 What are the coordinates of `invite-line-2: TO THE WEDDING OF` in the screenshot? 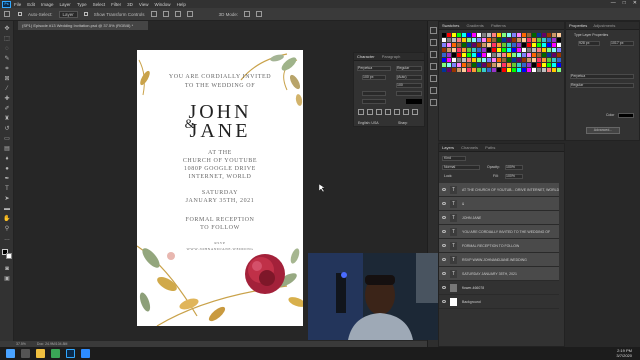 It's located at (220, 86).